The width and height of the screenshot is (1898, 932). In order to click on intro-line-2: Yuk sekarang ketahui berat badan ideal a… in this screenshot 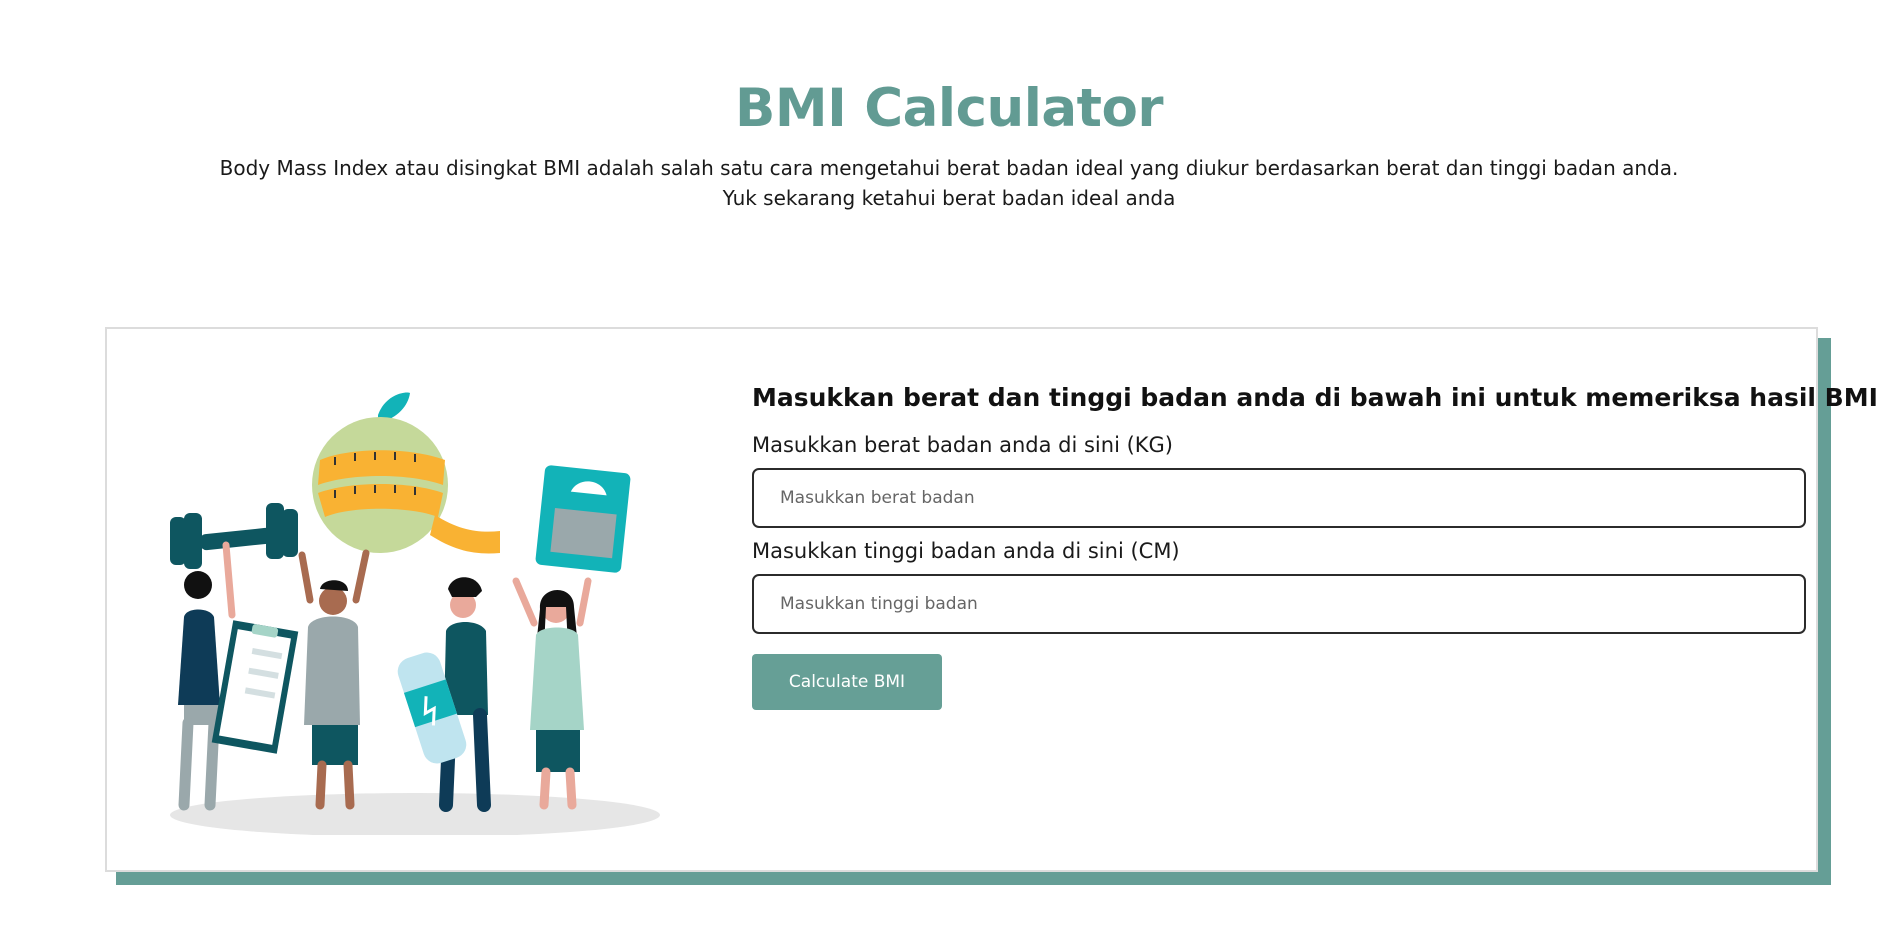, I will do `click(949, 198)`.